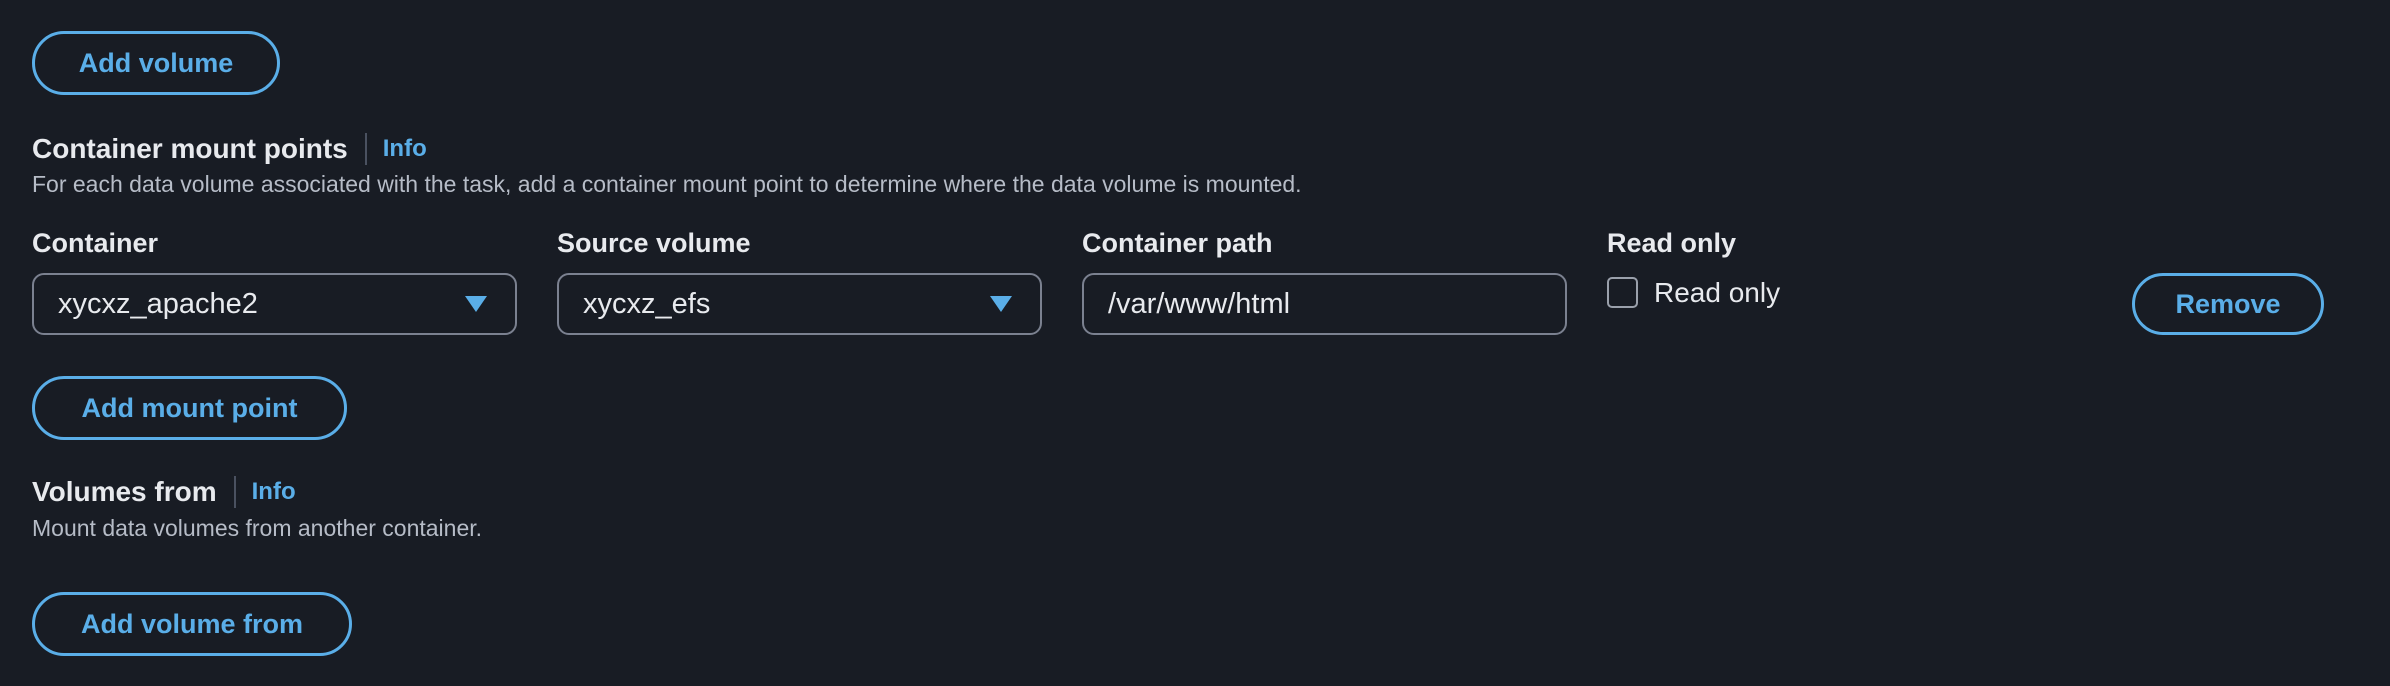  Describe the element at coordinates (274, 304) in the screenshot. I see `container-select: xycxz_apache2` at that location.